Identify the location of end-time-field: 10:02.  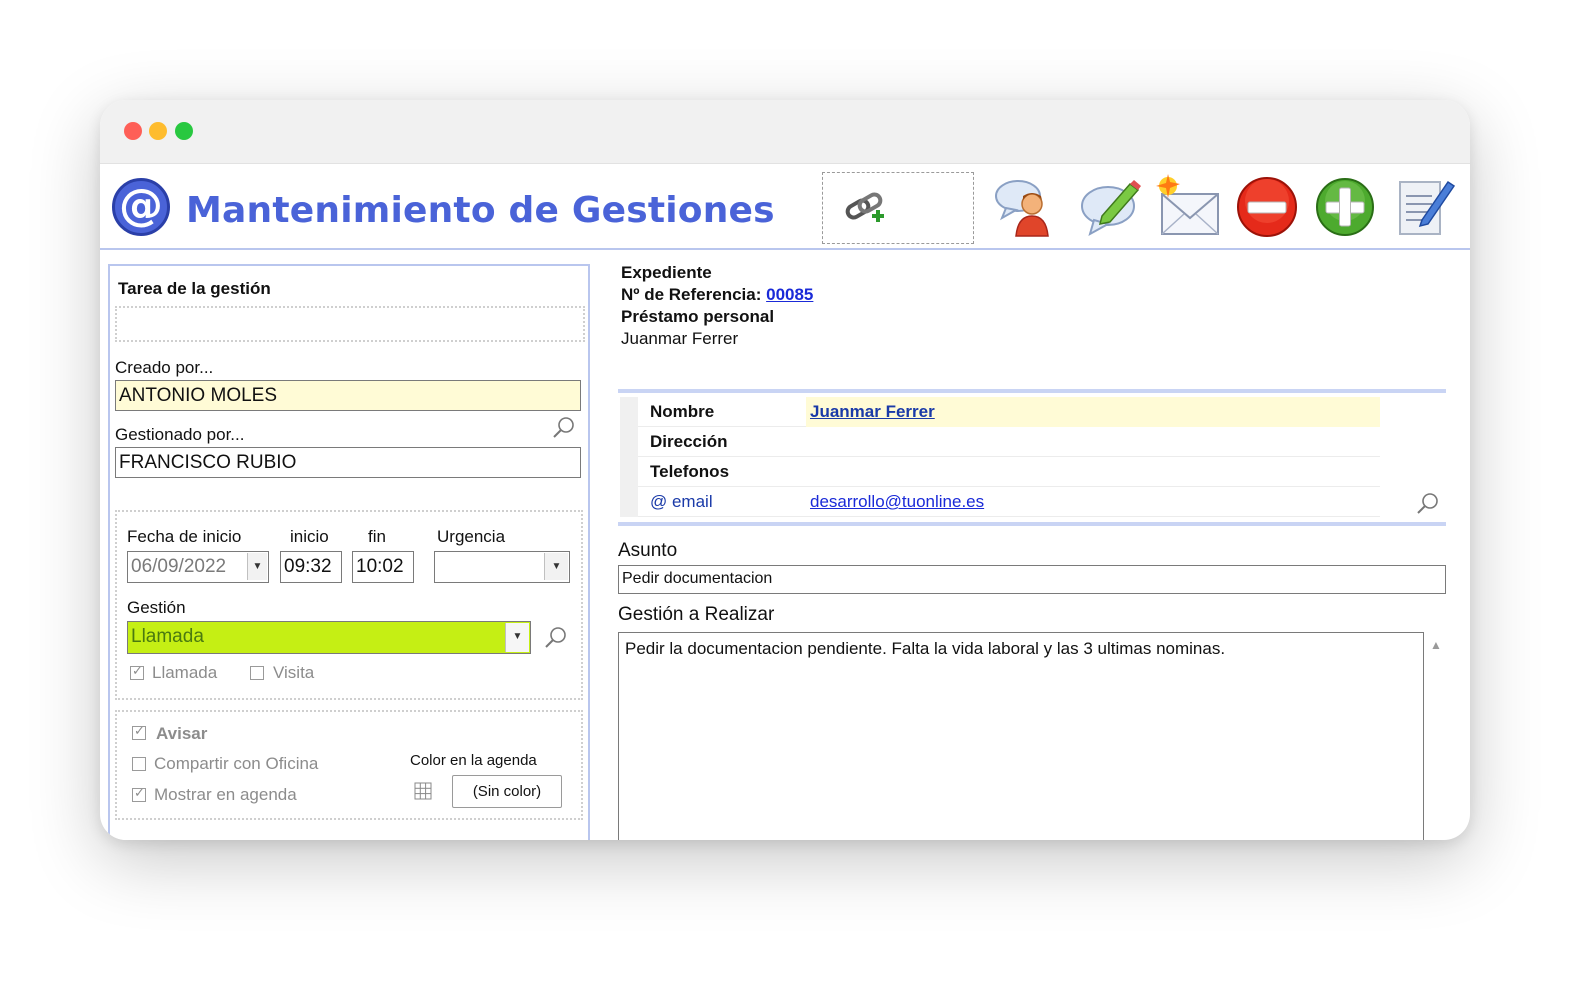
(383, 567).